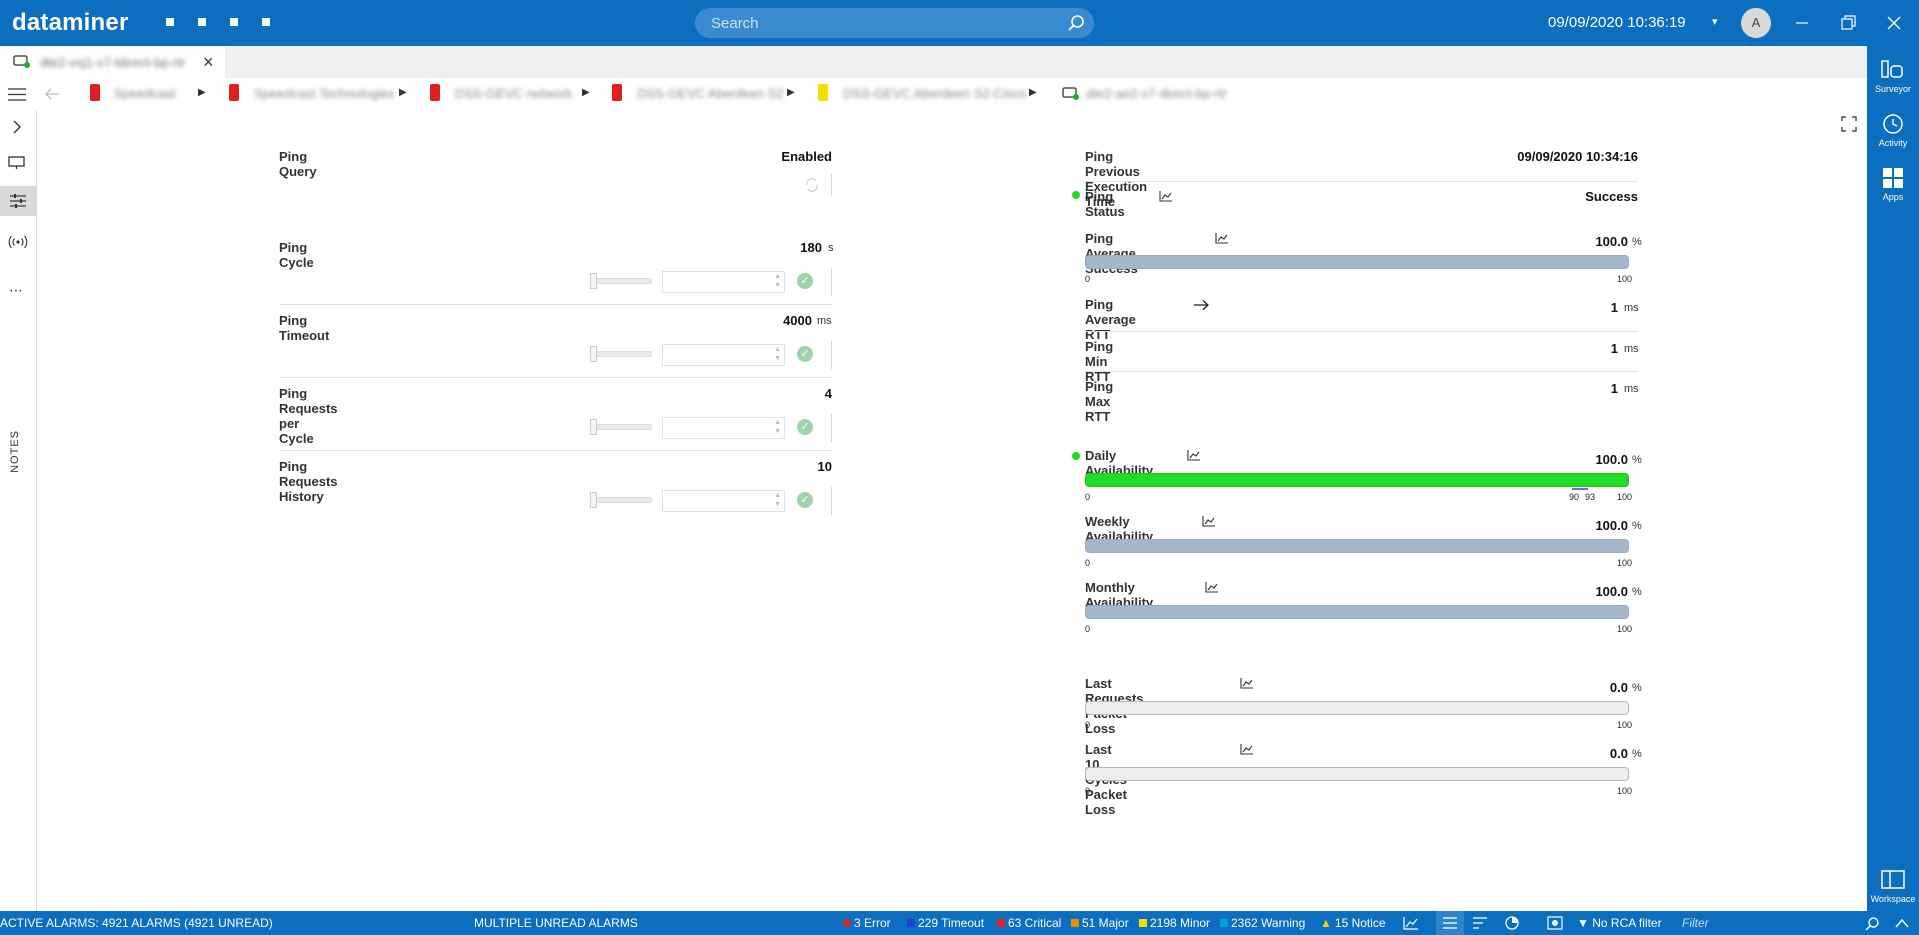 This screenshot has height=935, width=1919. I want to click on breadcrumb-item: Speedcast, so click(144, 93).